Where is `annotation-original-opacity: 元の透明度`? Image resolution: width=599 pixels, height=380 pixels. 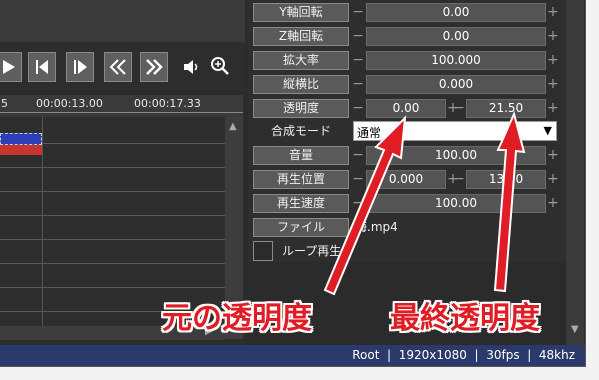
annotation-original-opacity: 元の透明度 is located at coordinates (237, 318).